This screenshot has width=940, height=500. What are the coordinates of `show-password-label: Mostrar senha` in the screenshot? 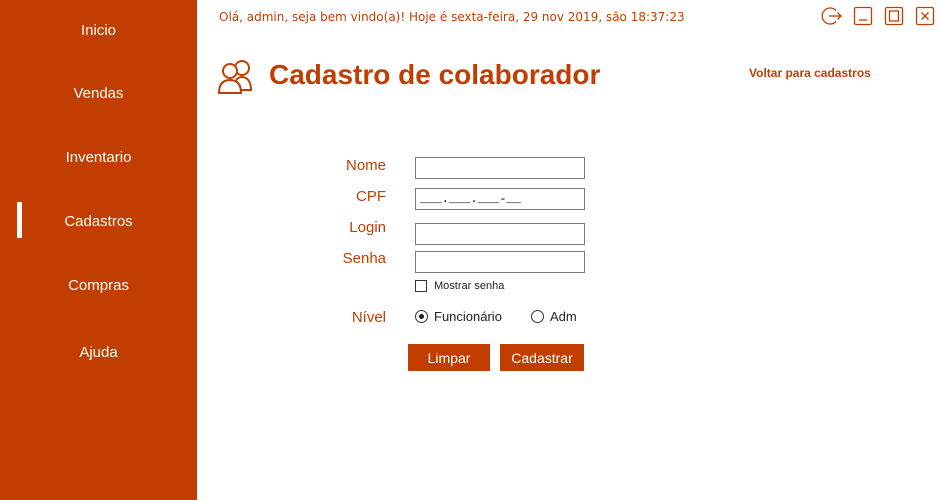 It's located at (469, 286).